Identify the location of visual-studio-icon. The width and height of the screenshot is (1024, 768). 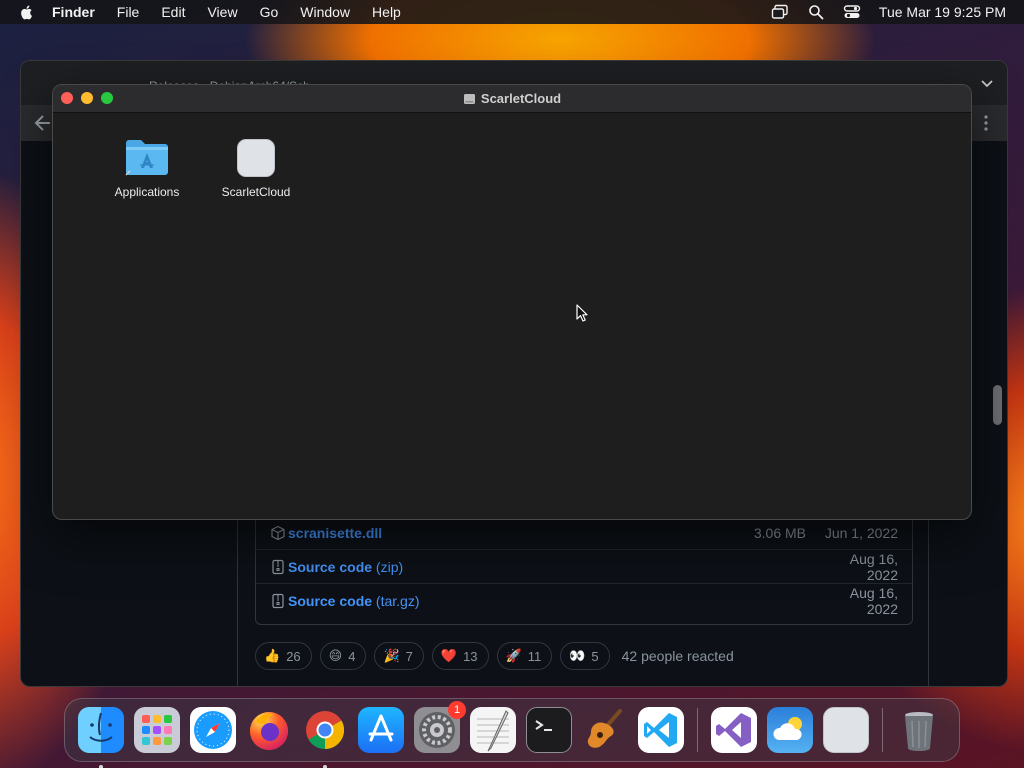
(733, 730).